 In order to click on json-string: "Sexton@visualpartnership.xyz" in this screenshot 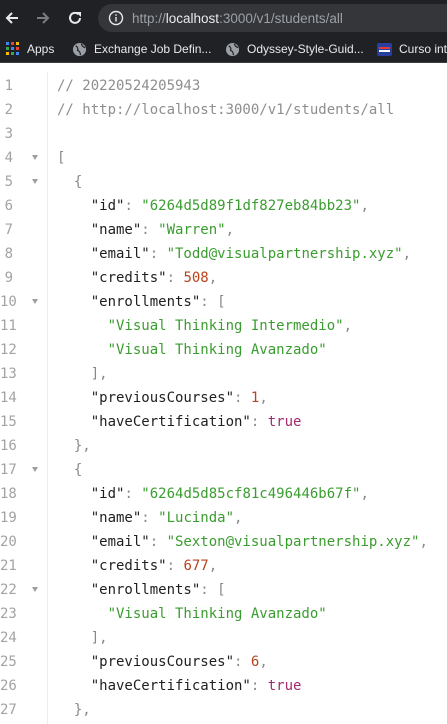, I will do `click(293, 542)`.